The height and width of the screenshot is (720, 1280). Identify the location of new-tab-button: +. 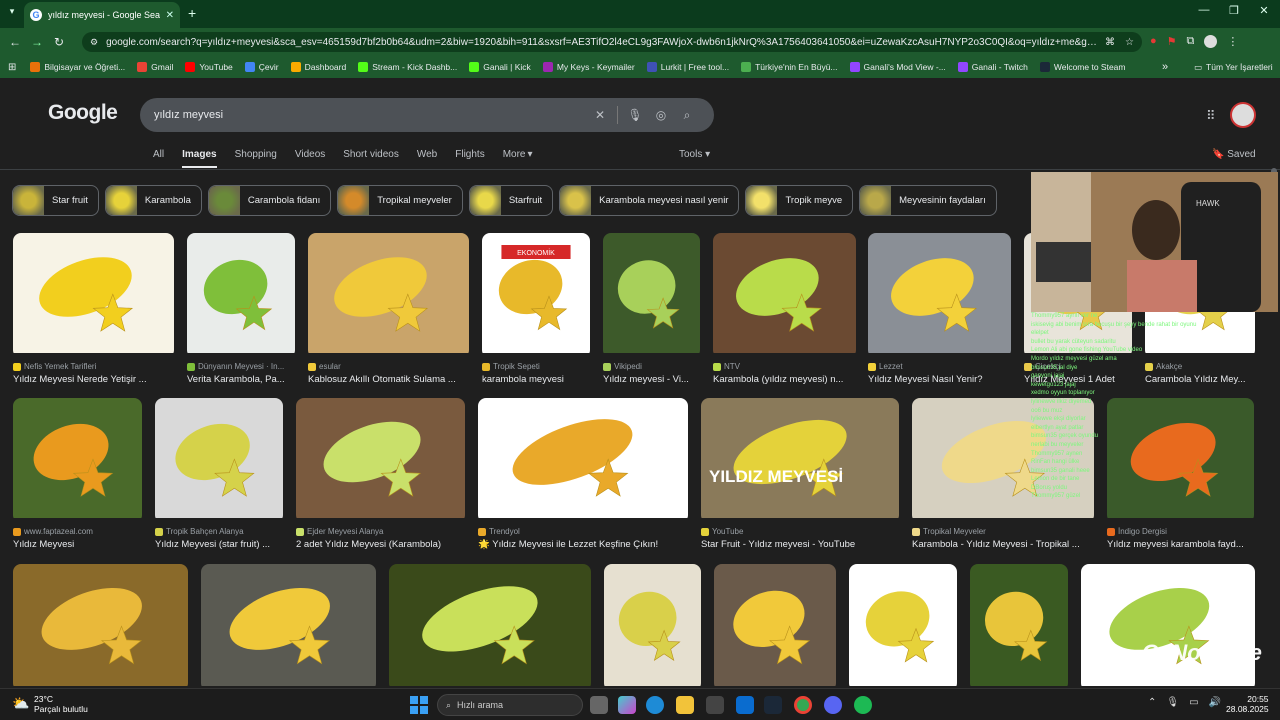
(192, 13).